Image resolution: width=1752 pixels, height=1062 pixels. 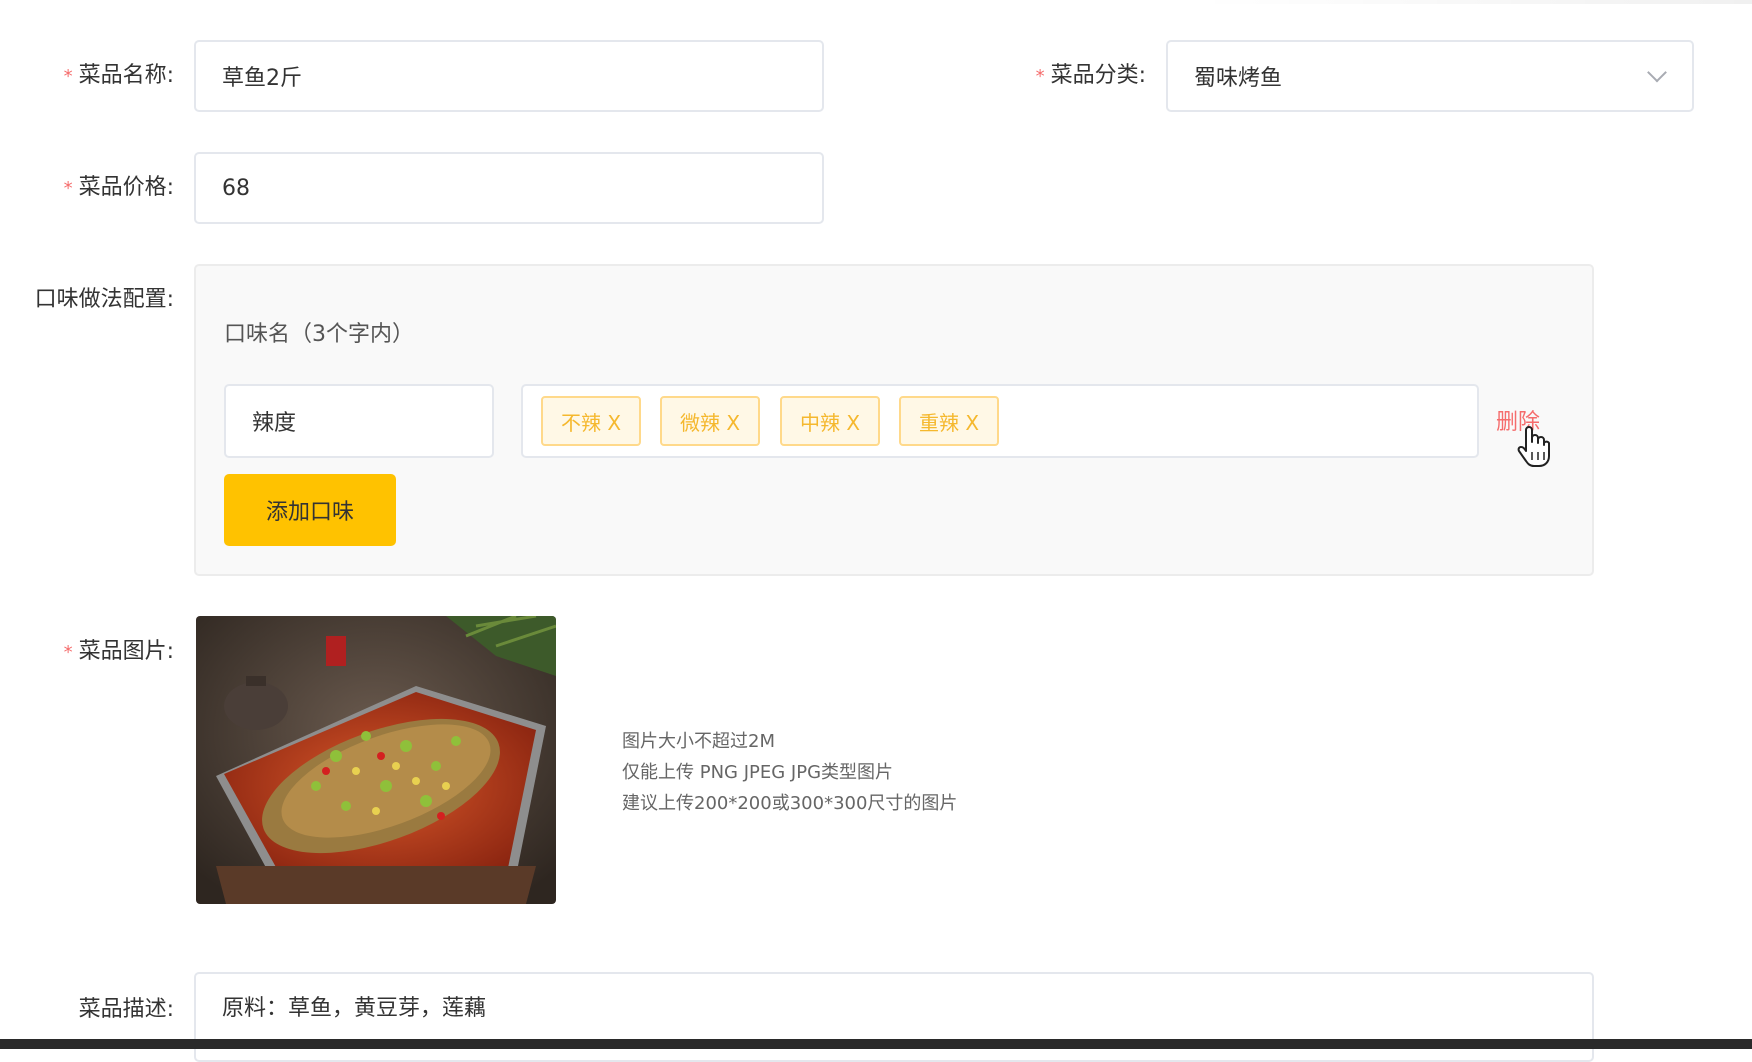 I want to click on dish-price-label: * 菜品价格:, so click(x=118, y=187).